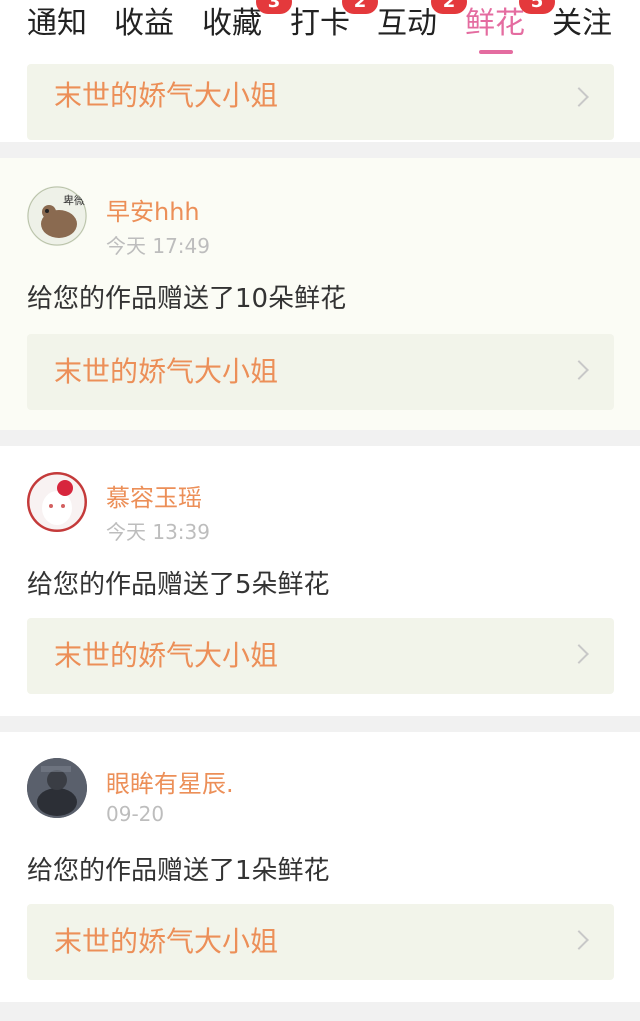  Describe the element at coordinates (135, 814) in the screenshot. I see `timestamp: 09-20` at that location.